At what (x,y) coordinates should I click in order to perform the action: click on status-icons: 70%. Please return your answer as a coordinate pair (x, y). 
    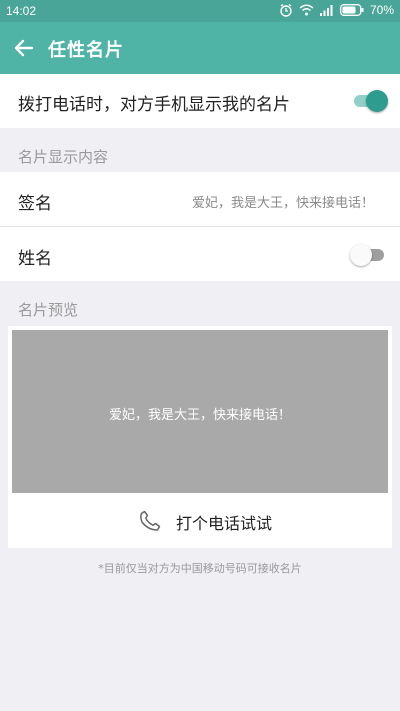
    Looking at the image, I should click on (336, 10).